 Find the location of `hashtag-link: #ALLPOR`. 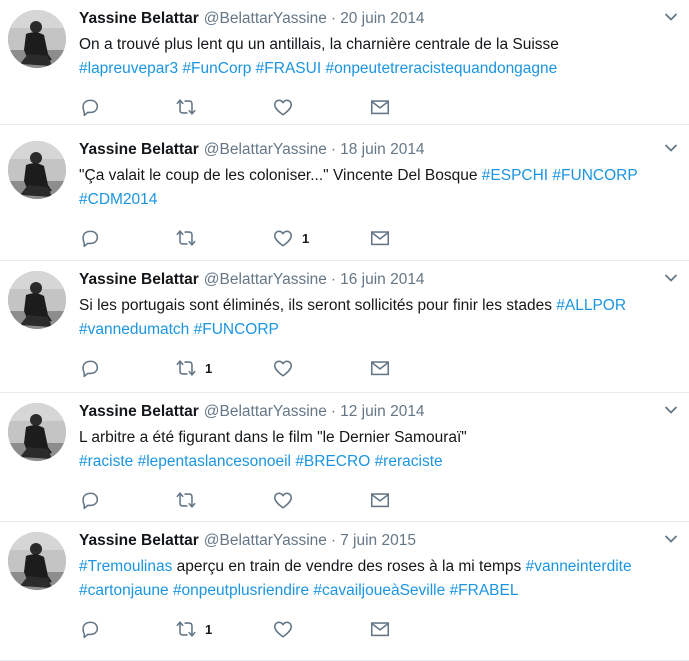

hashtag-link: #ALLPOR is located at coordinates (591, 305).